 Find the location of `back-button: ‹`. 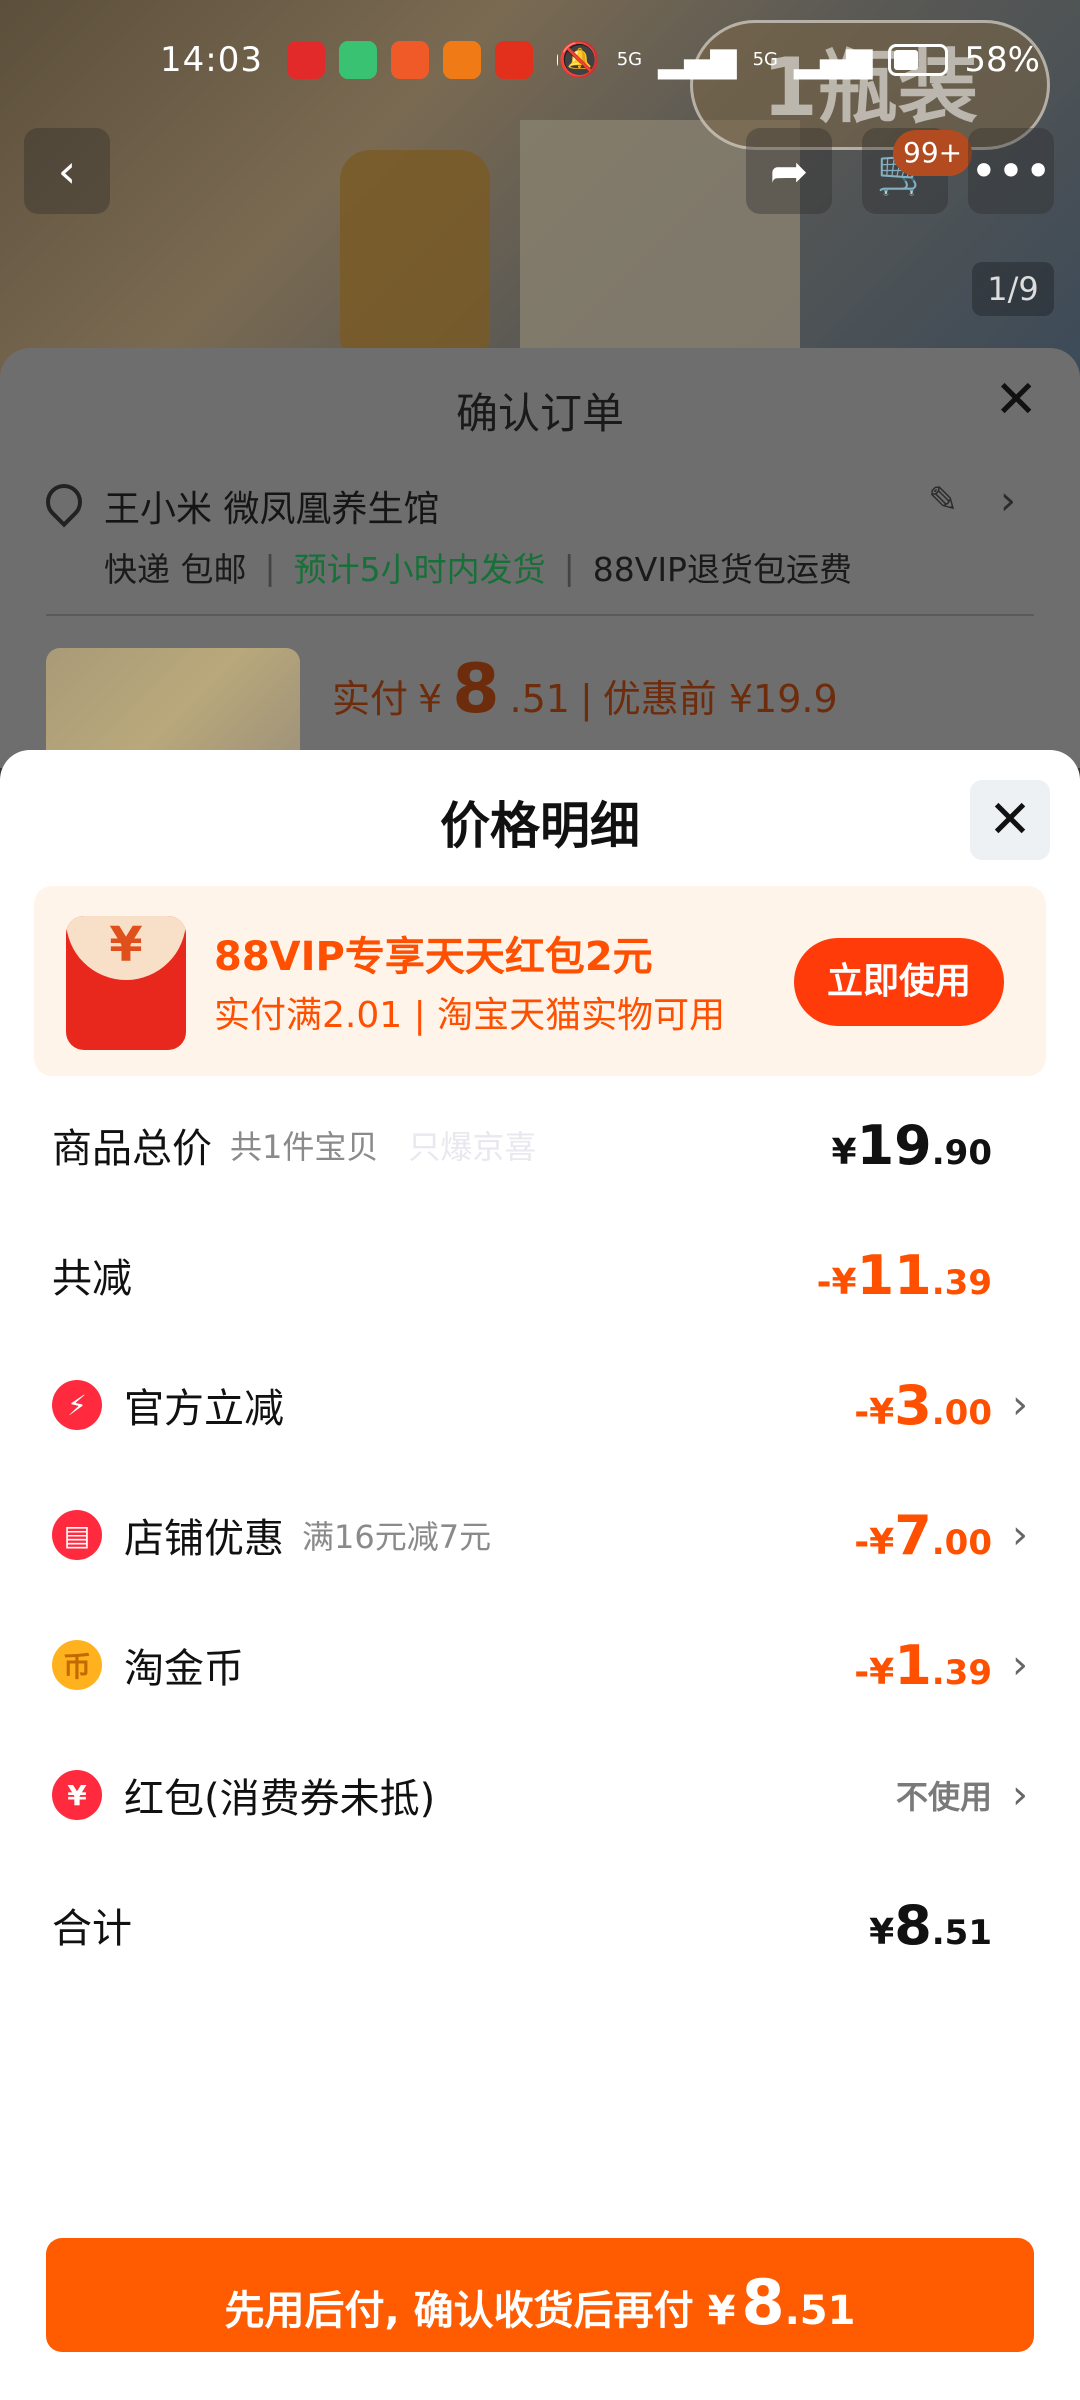

back-button: ‹ is located at coordinates (67, 171).